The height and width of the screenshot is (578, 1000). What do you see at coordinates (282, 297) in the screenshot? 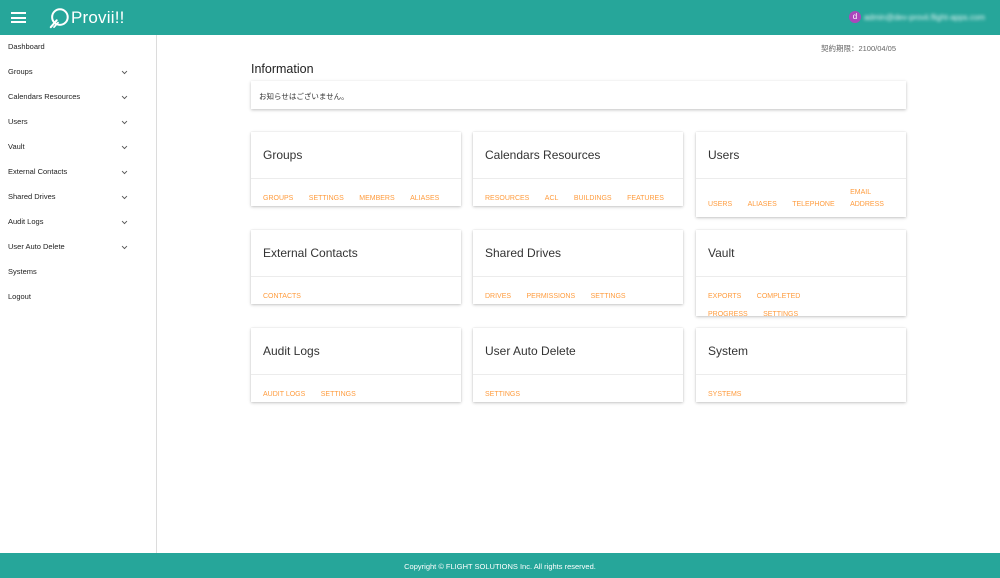
I see `contacts-link: CONTACTS` at bounding box center [282, 297].